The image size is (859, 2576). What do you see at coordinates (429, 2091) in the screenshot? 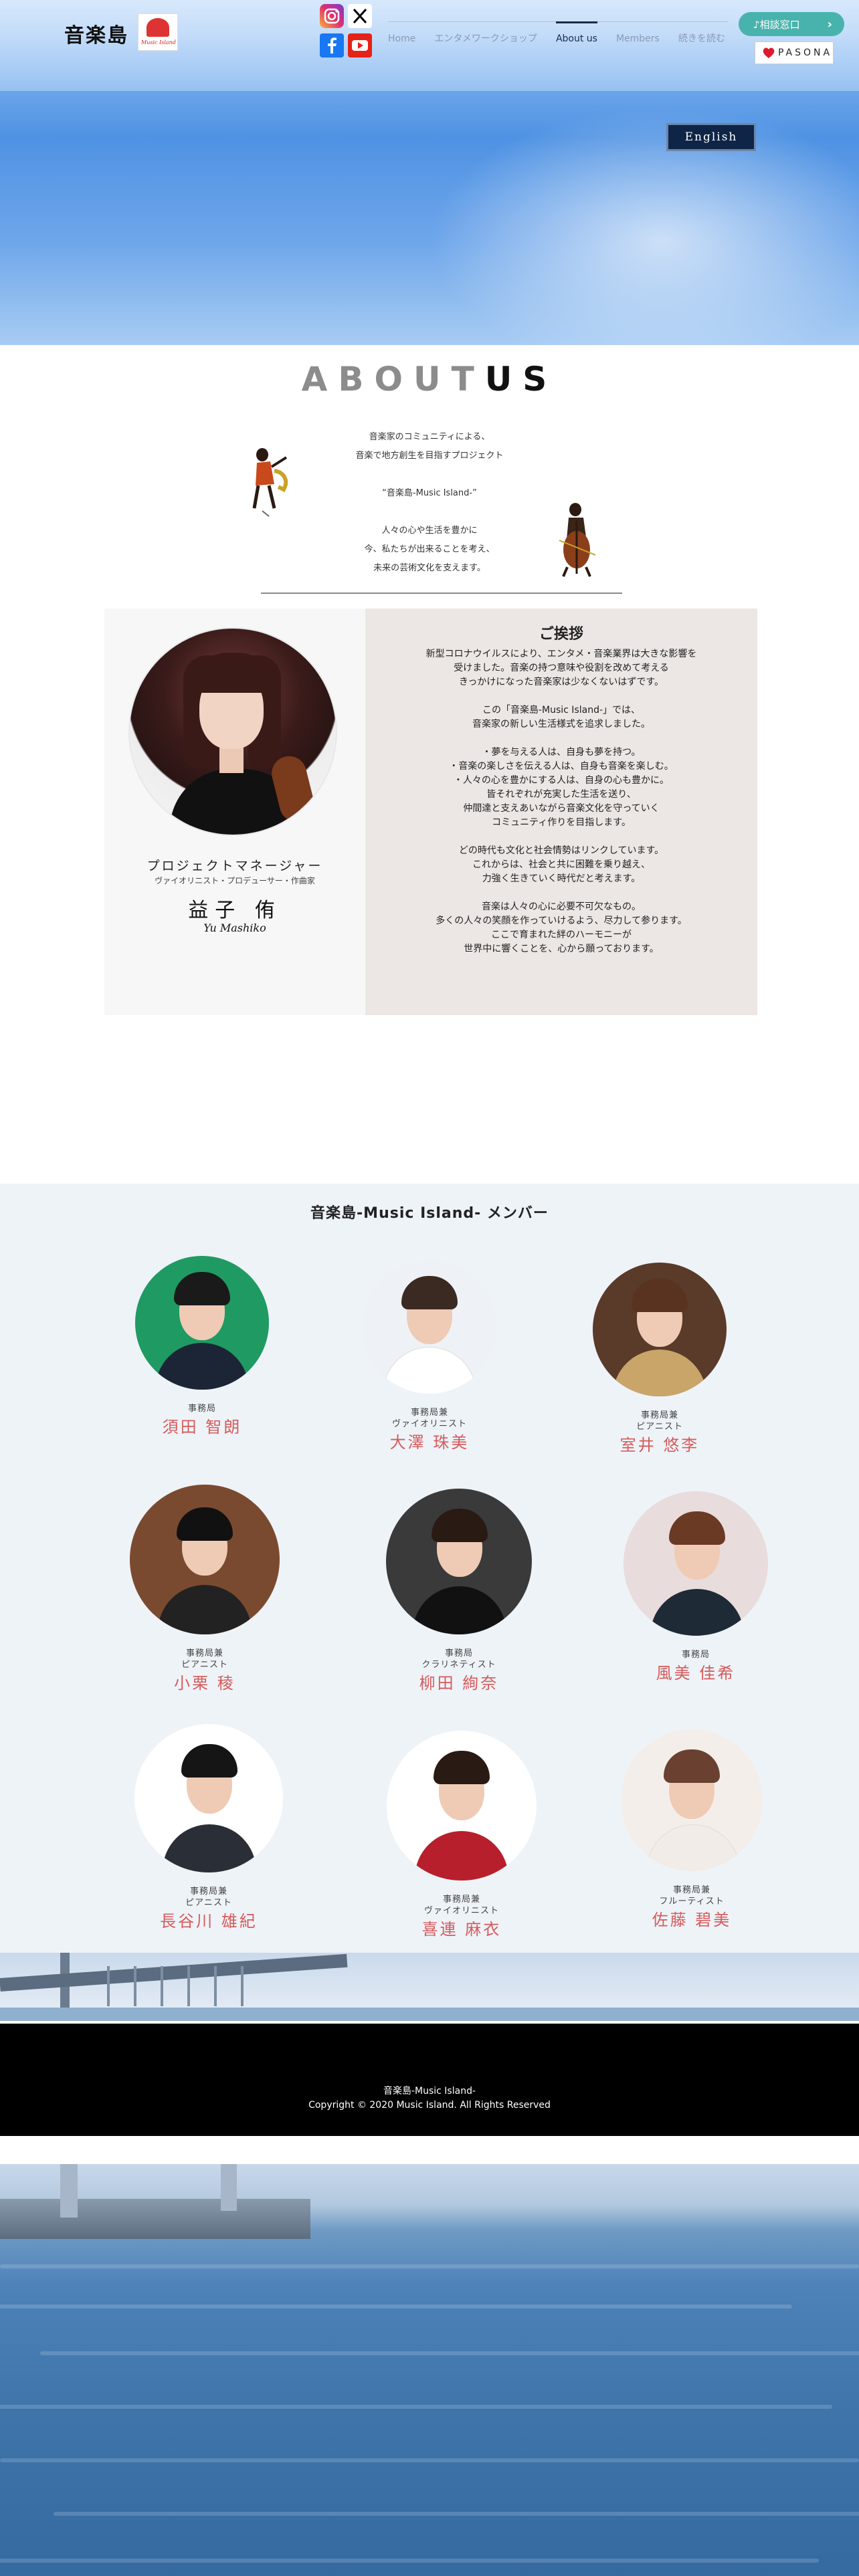
I see `footer-site-name: 音楽島-Music Island-` at bounding box center [429, 2091].